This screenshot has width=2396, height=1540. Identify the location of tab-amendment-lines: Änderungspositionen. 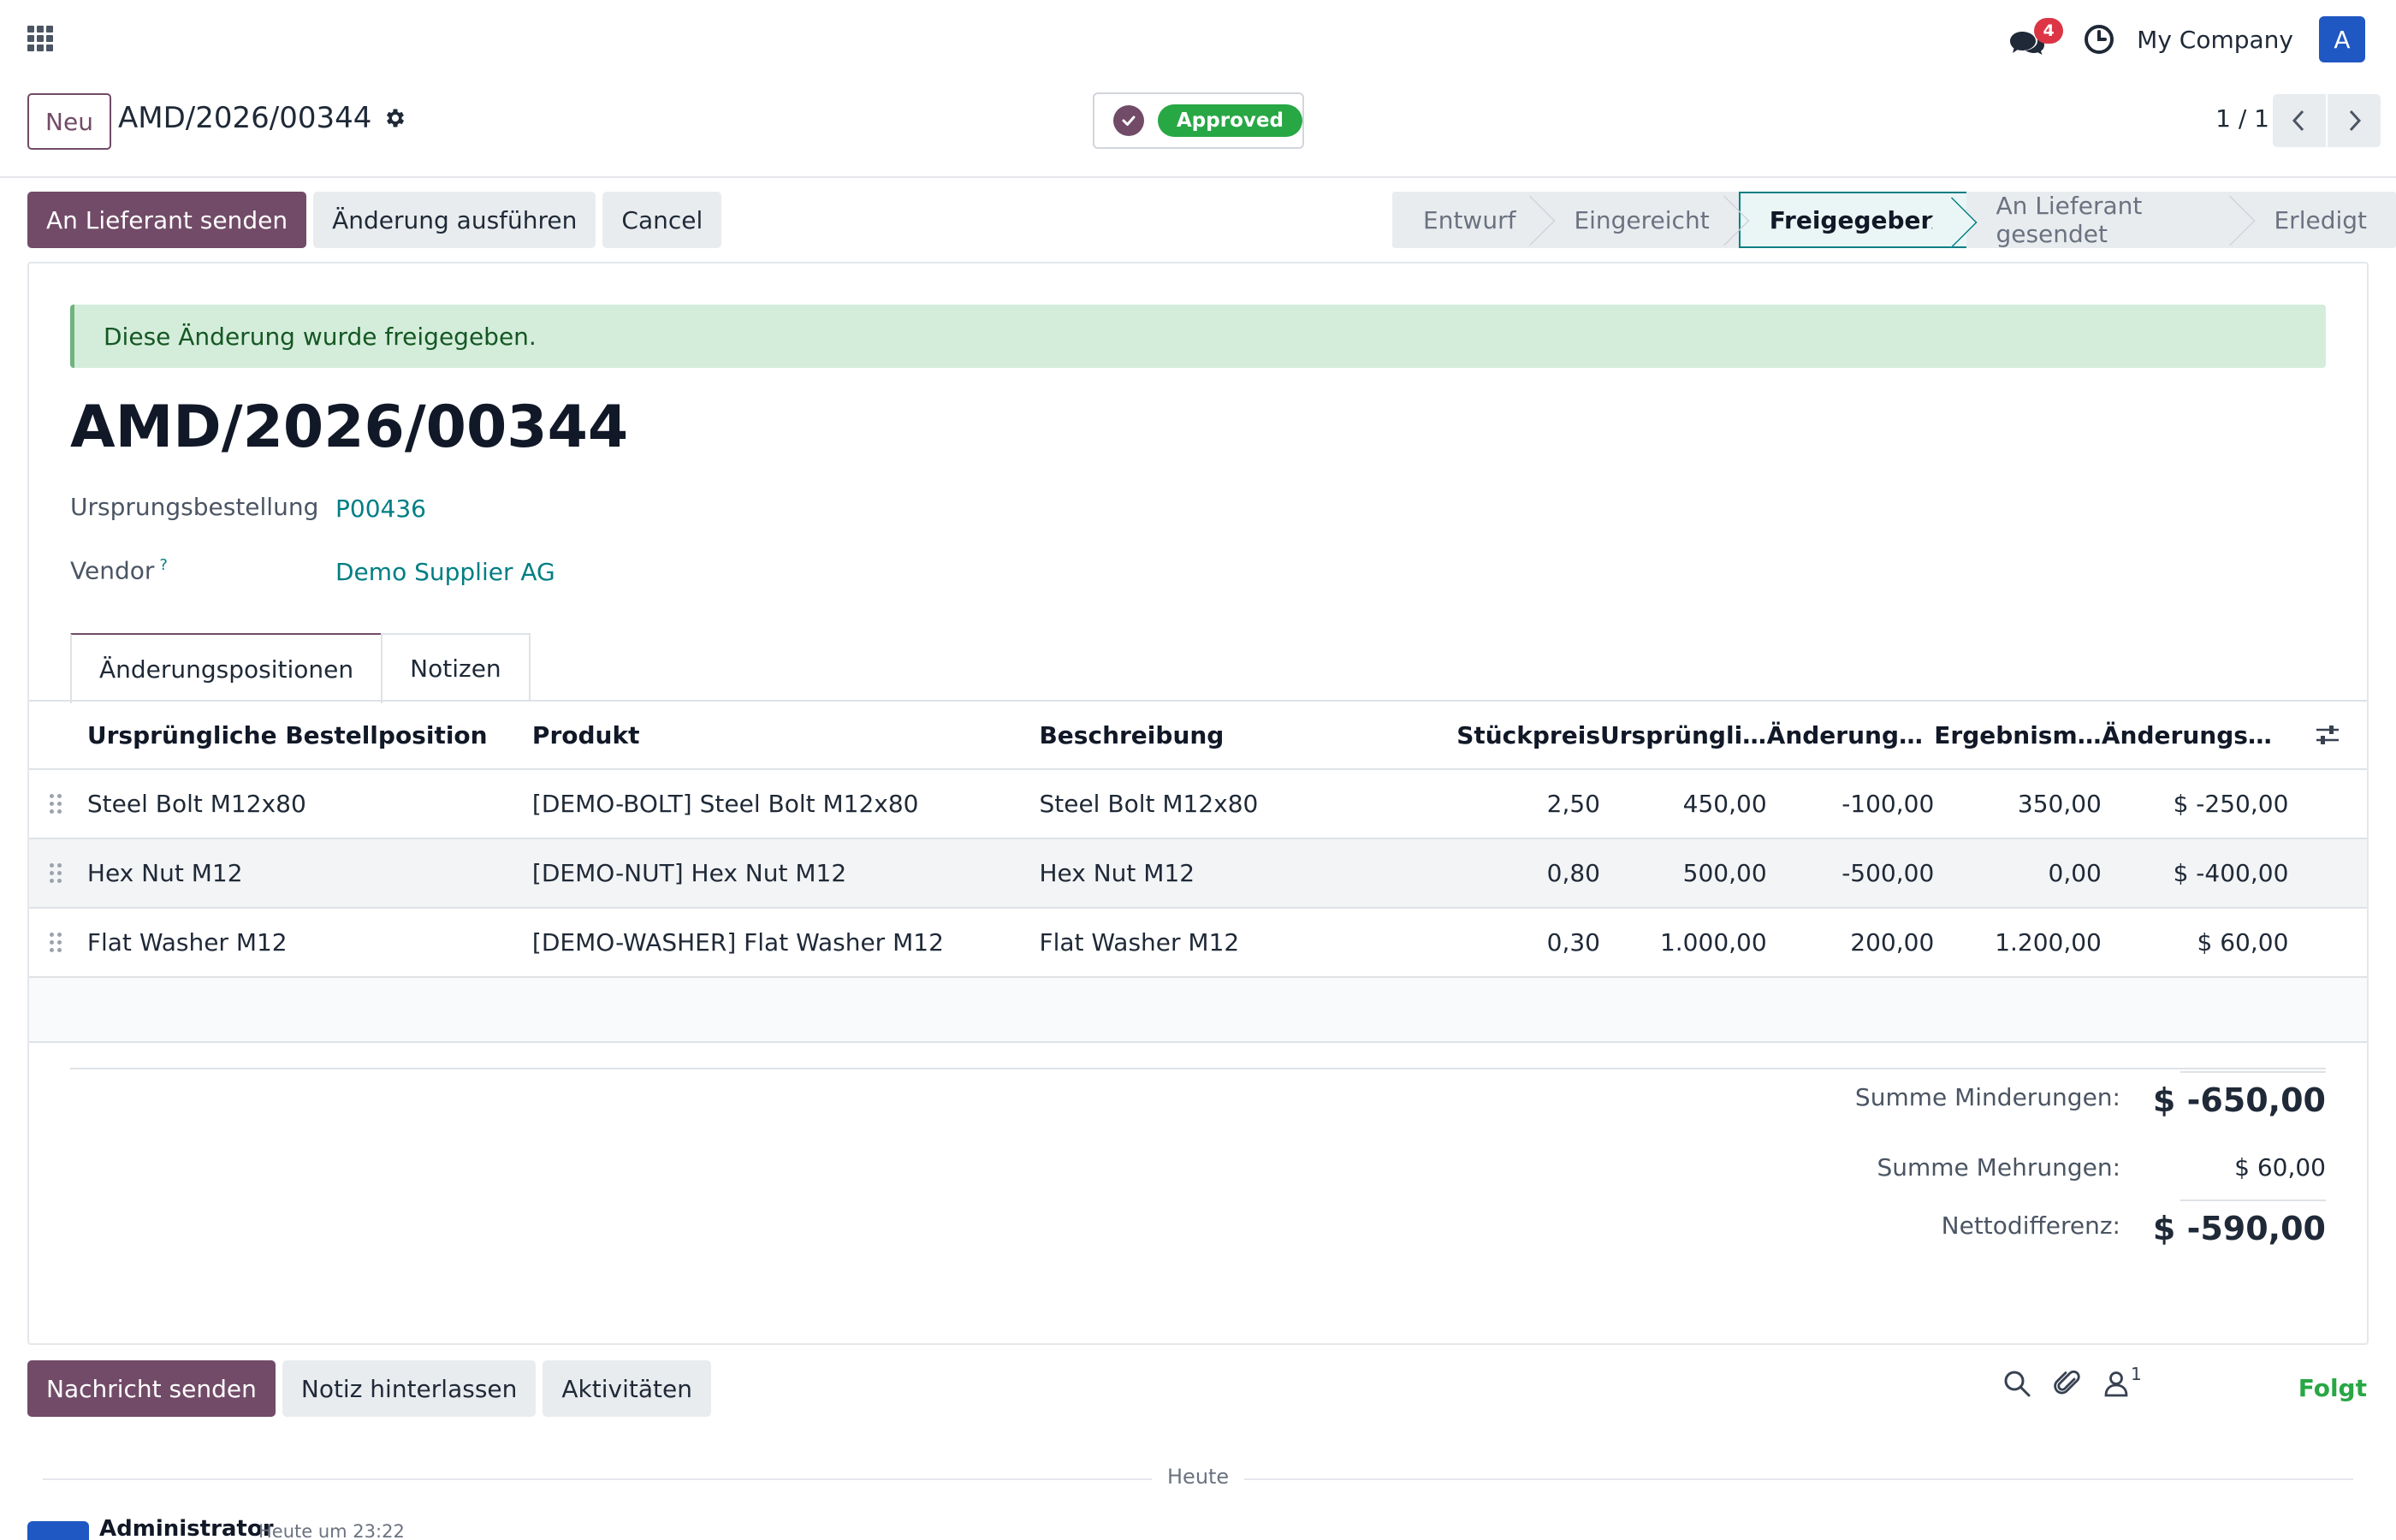
(227, 668).